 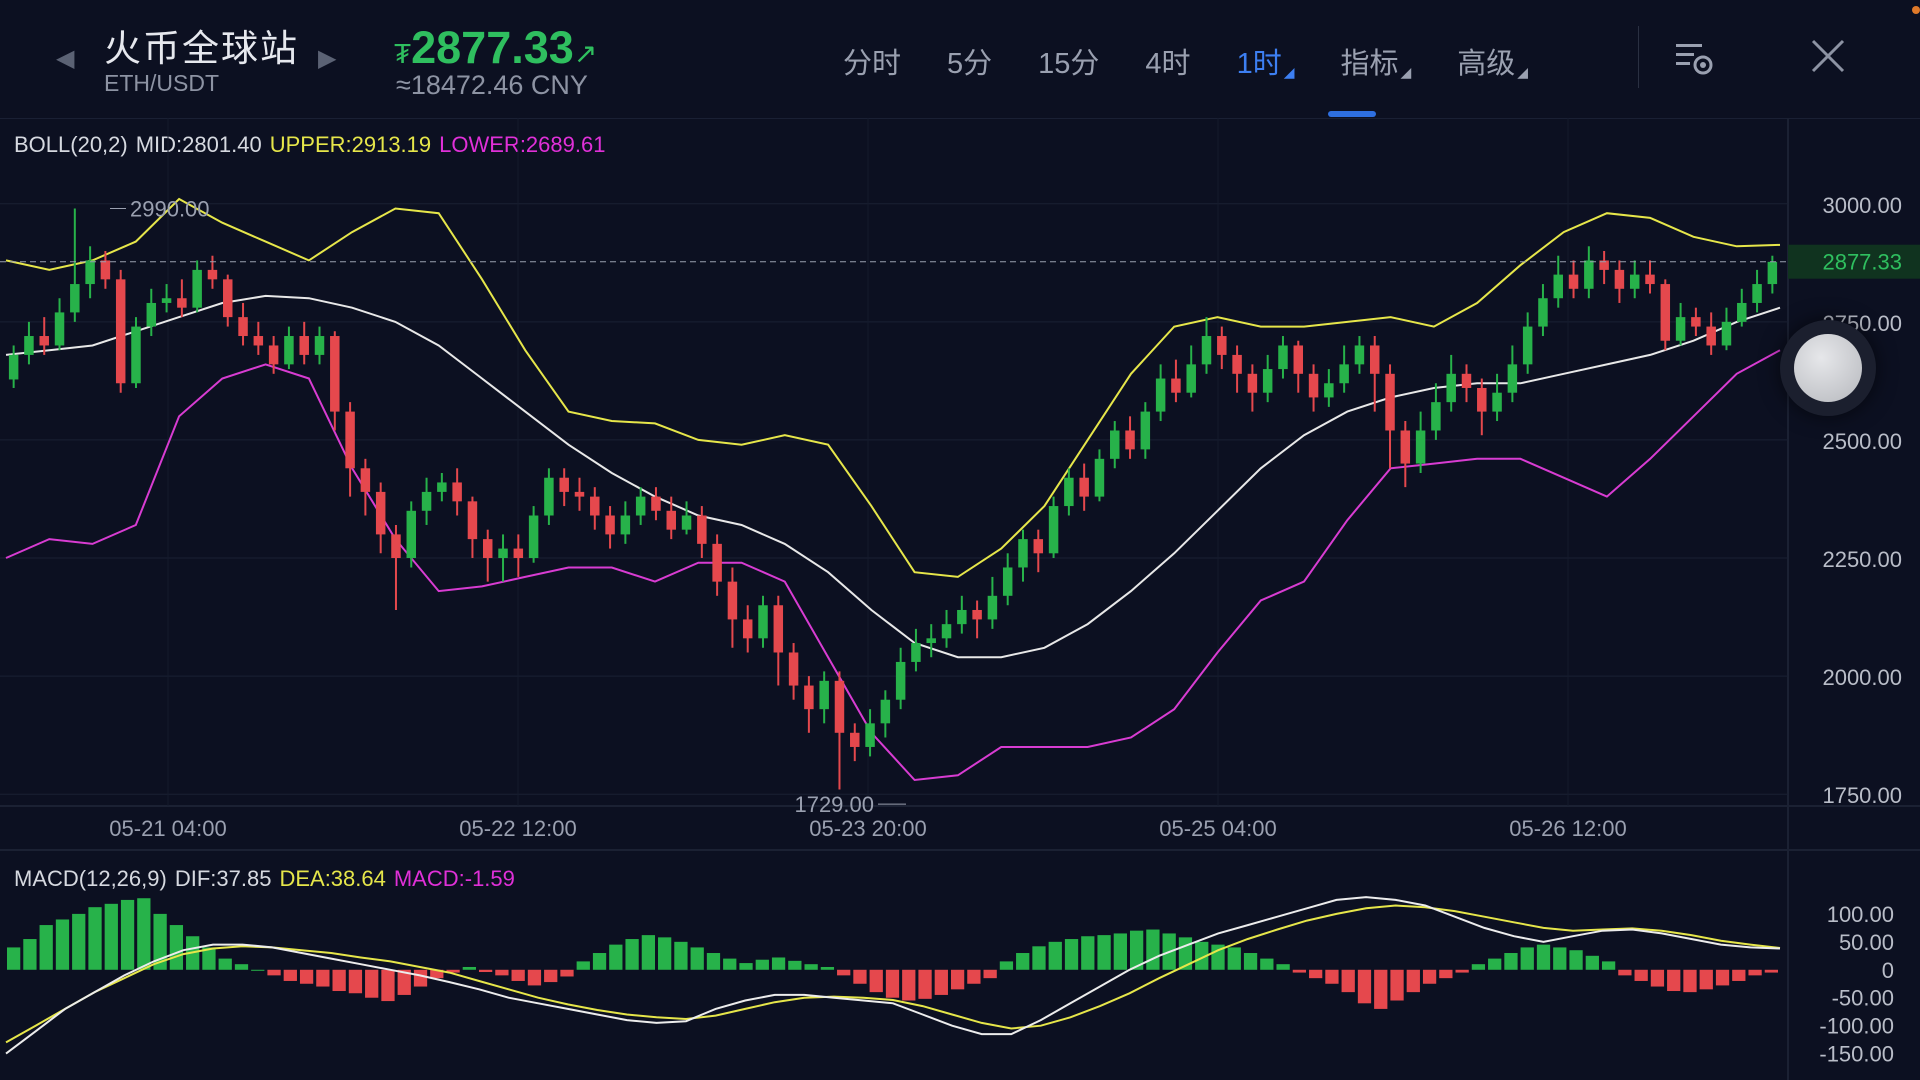 I want to click on high-marker-label: 2990.00, so click(x=170, y=208).